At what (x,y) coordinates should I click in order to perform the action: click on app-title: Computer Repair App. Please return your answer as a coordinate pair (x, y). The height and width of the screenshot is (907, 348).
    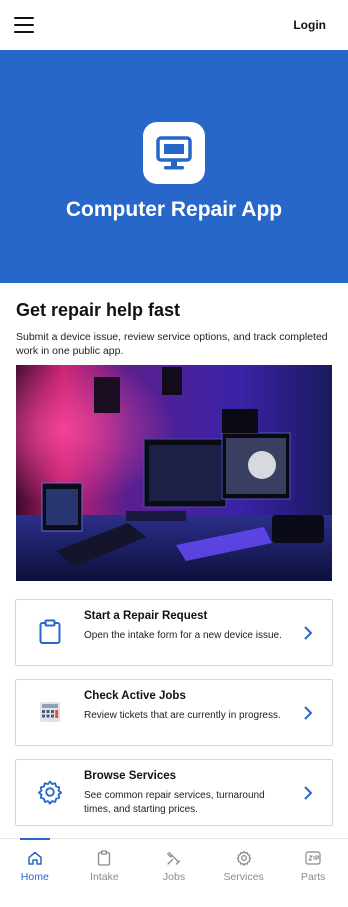
    Looking at the image, I should click on (174, 209).